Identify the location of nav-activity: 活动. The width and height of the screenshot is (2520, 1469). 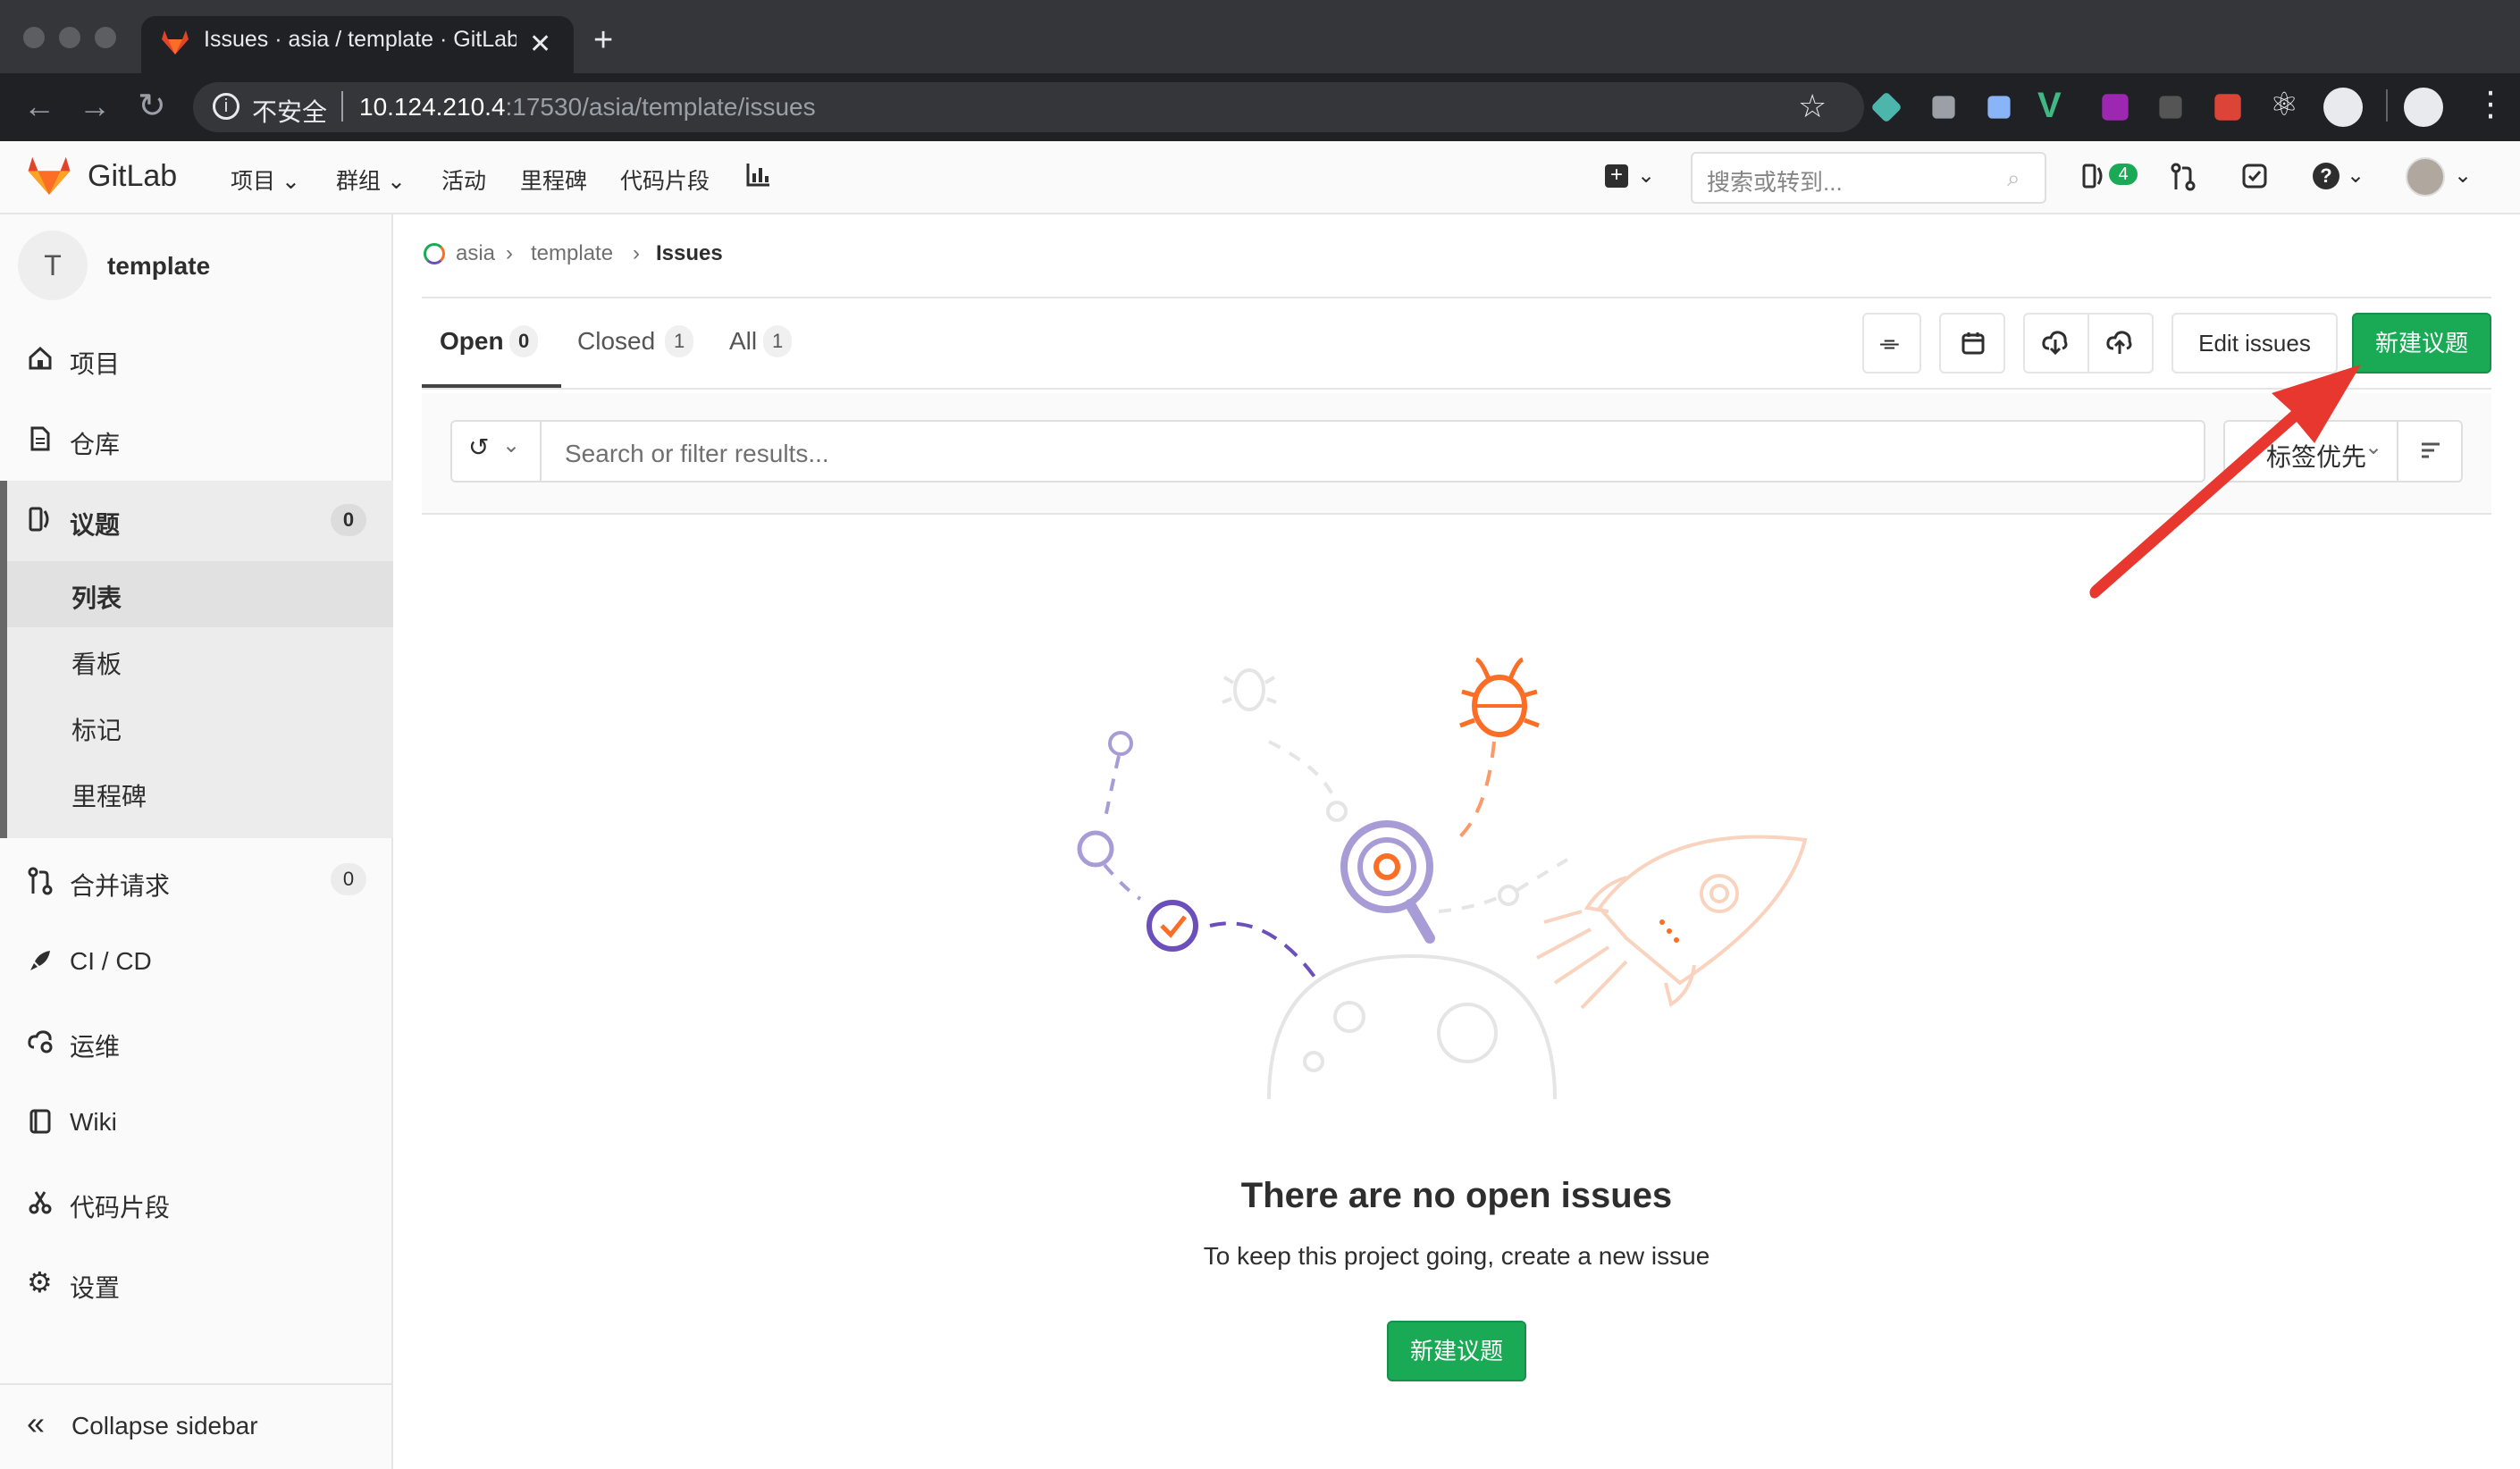
(463, 180).